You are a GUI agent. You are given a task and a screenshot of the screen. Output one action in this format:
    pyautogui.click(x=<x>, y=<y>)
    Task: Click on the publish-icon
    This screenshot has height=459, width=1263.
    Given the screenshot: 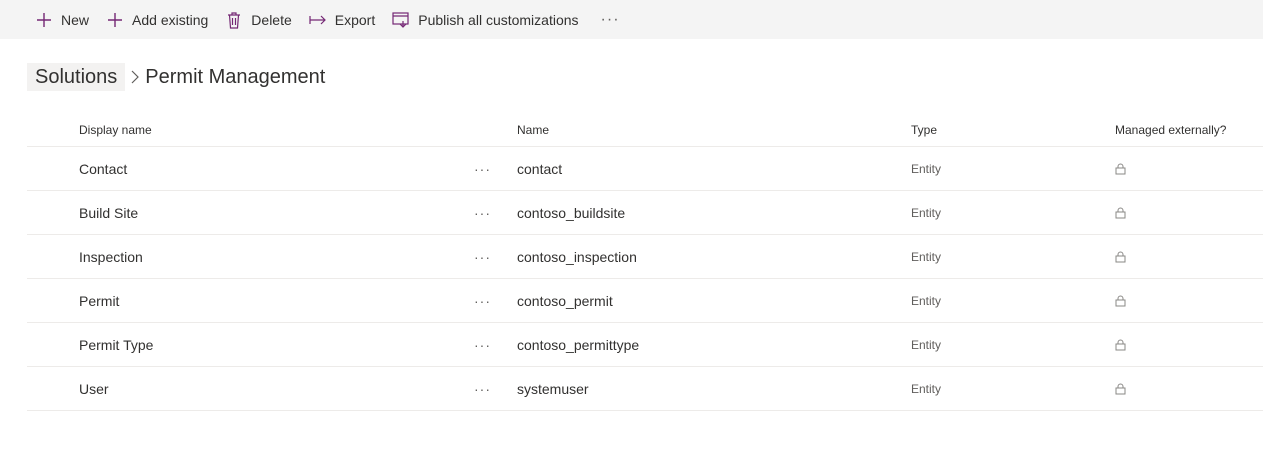 What is the action you would take?
    pyautogui.click(x=401, y=20)
    